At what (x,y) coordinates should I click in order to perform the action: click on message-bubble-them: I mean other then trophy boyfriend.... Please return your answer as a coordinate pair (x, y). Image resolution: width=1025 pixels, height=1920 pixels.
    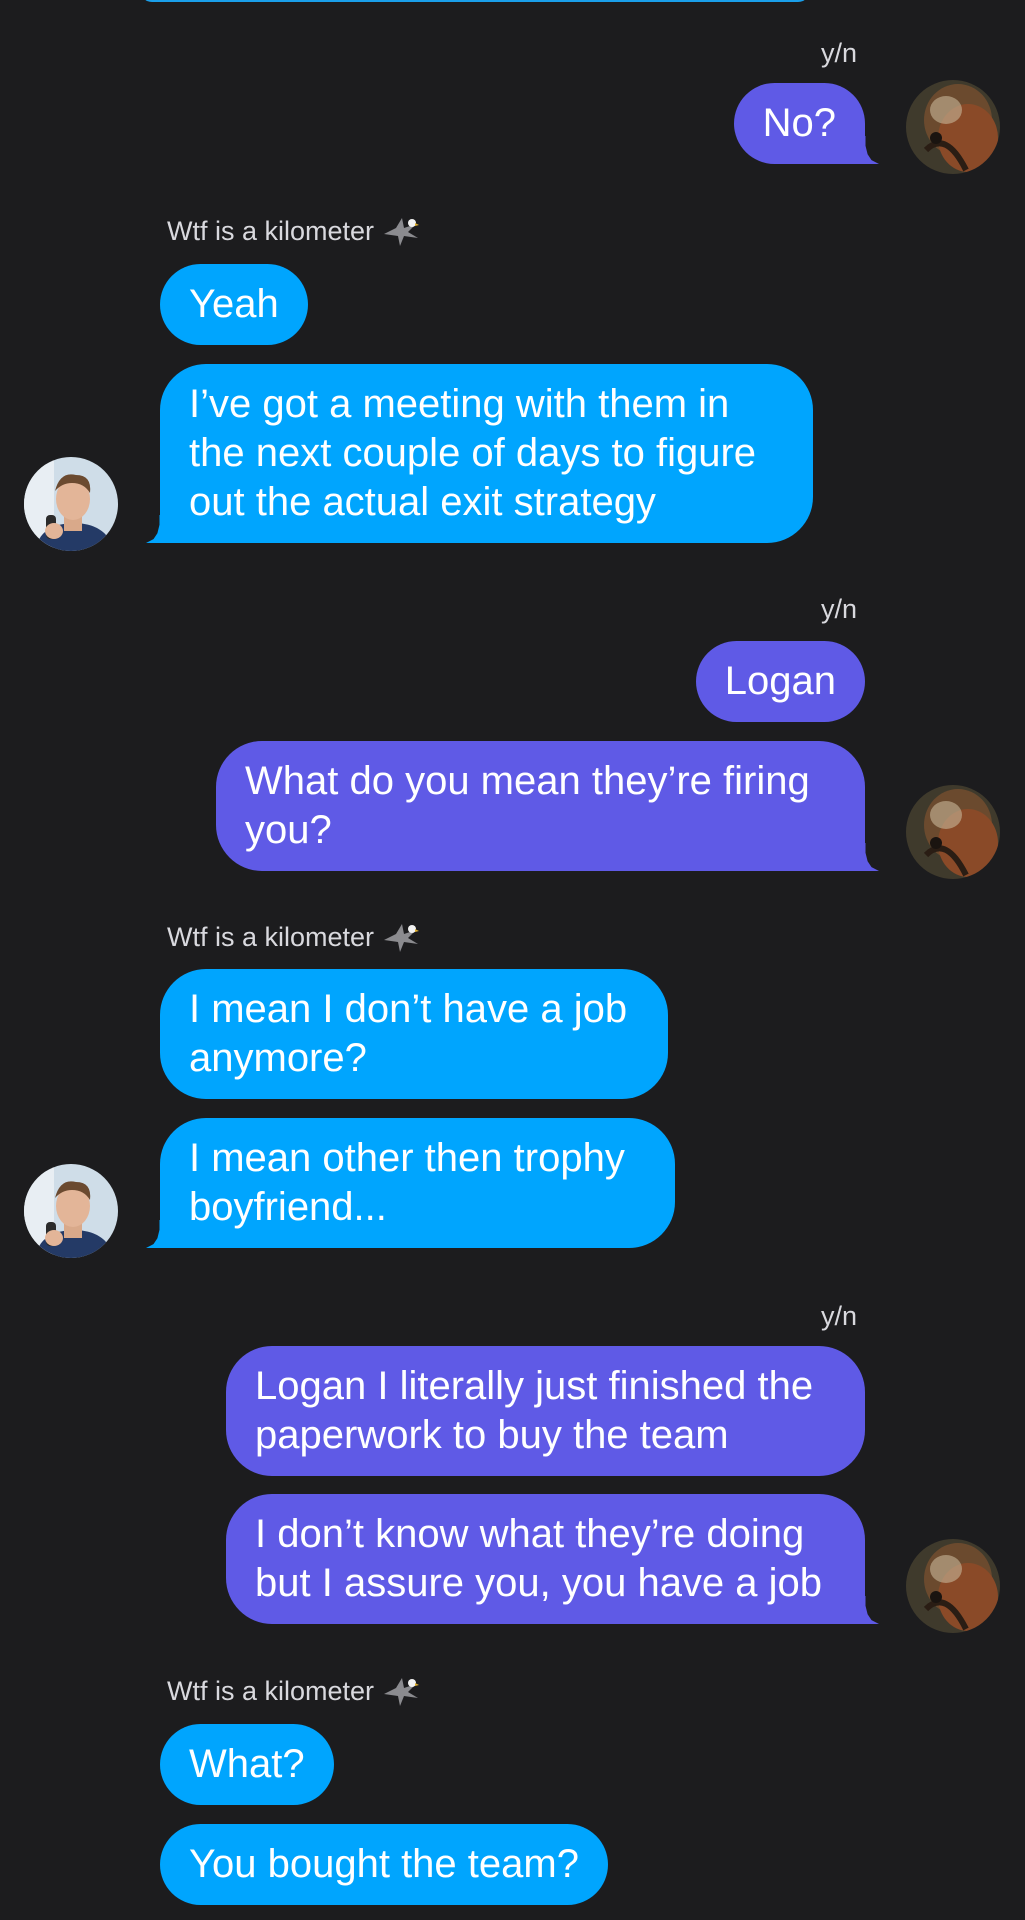
    Looking at the image, I should click on (417, 1183).